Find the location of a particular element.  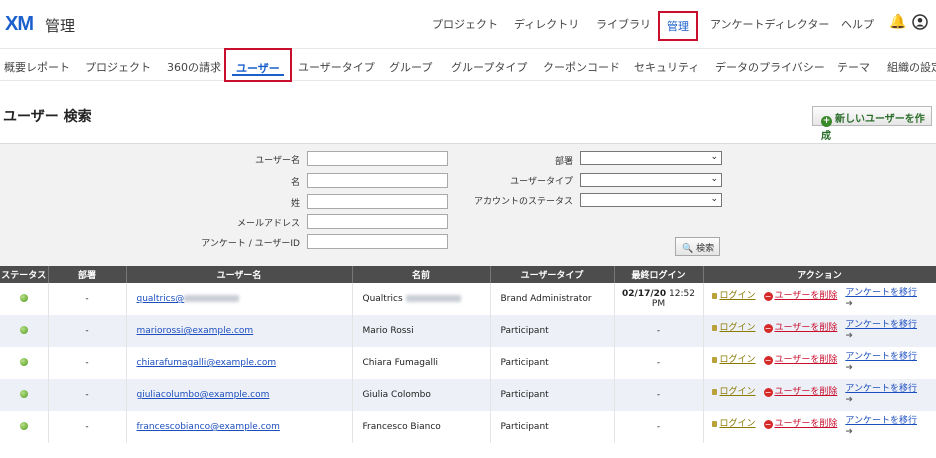

username-link: francescobianco@example.com is located at coordinates (208, 427).